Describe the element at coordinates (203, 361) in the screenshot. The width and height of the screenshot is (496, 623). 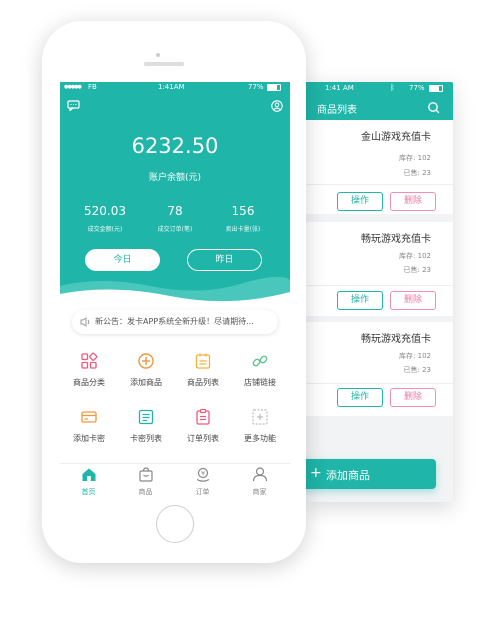
I see `calendar-list-icon` at that location.